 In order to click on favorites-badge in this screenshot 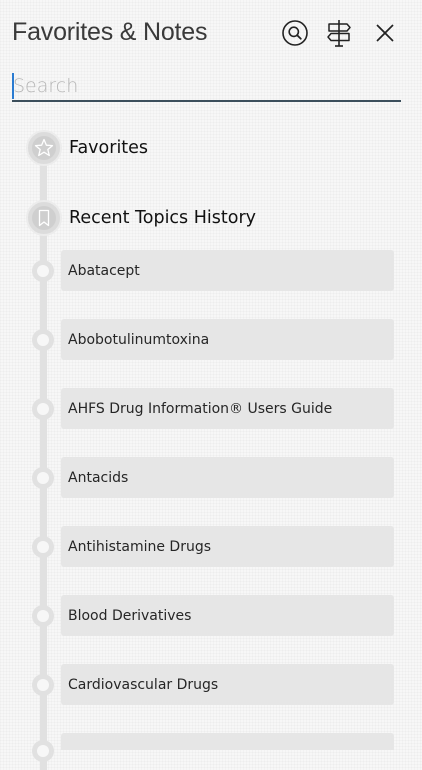, I will do `click(44, 148)`.